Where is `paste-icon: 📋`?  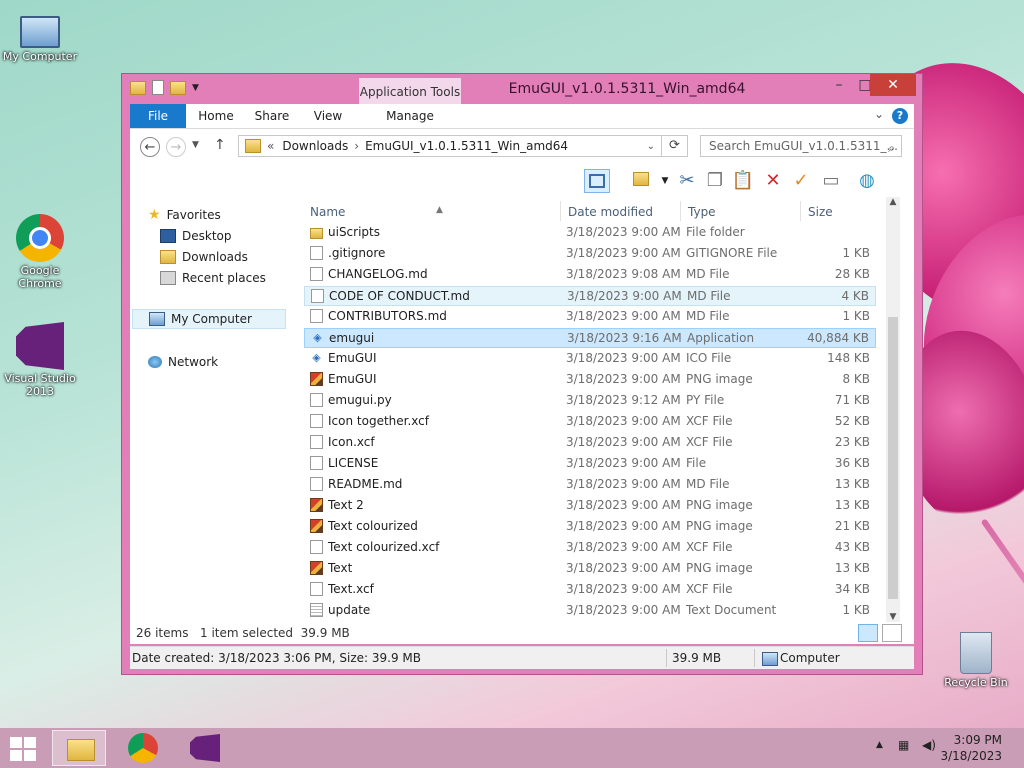 paste-icon: 📋 is located at coordinates (743, 181).